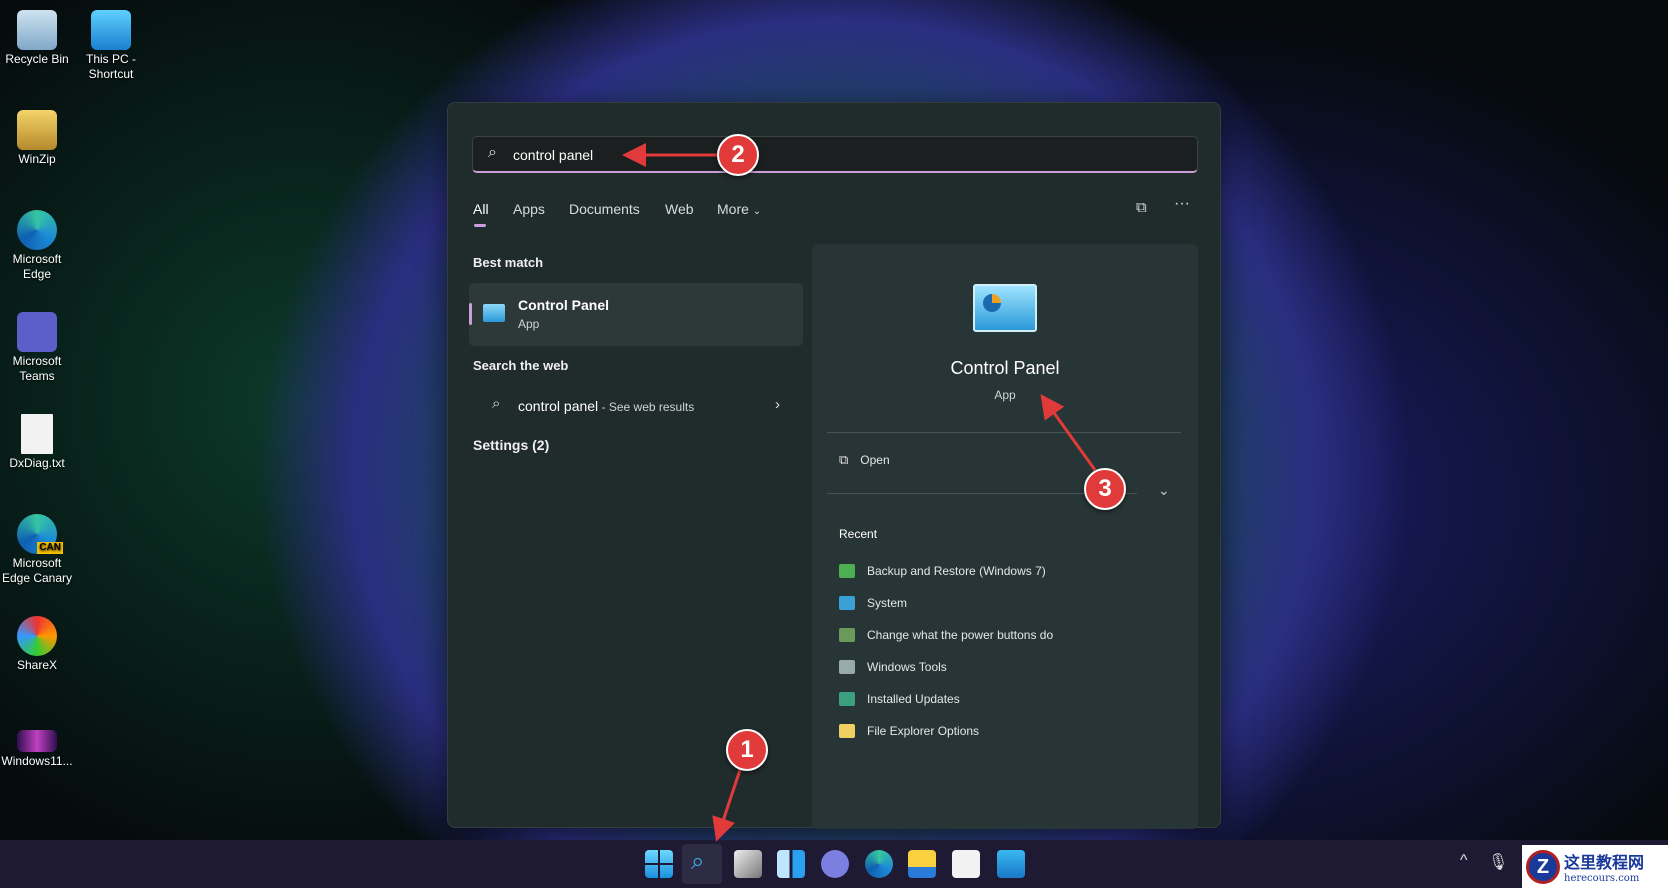 The width and height of the screenshot is (1668, 888). I want to click on annotation-badge-3: 3, so click(1105, 489).